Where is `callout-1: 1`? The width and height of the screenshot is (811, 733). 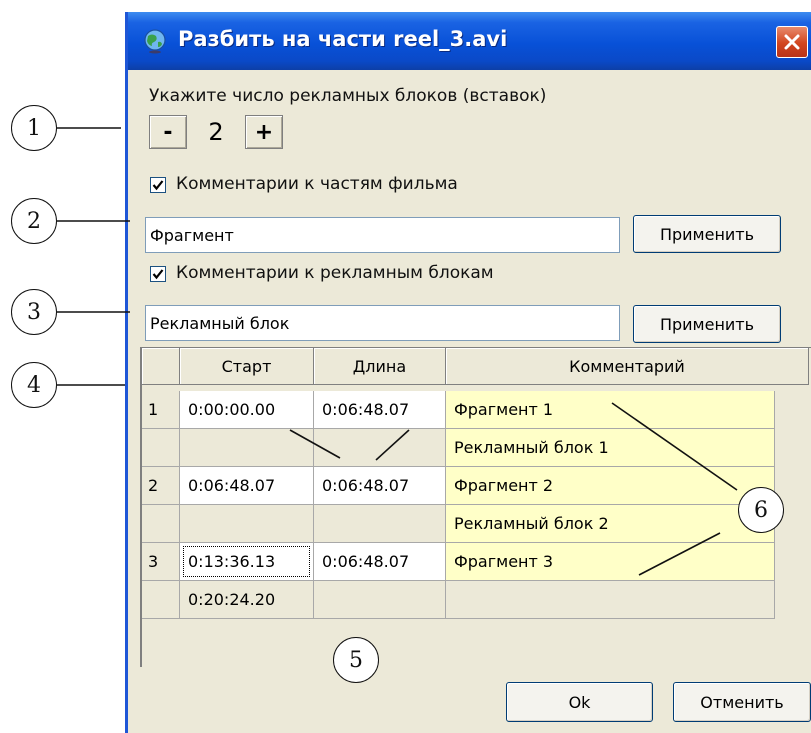 callout-1: 1 is located at coordinates (34, 128).